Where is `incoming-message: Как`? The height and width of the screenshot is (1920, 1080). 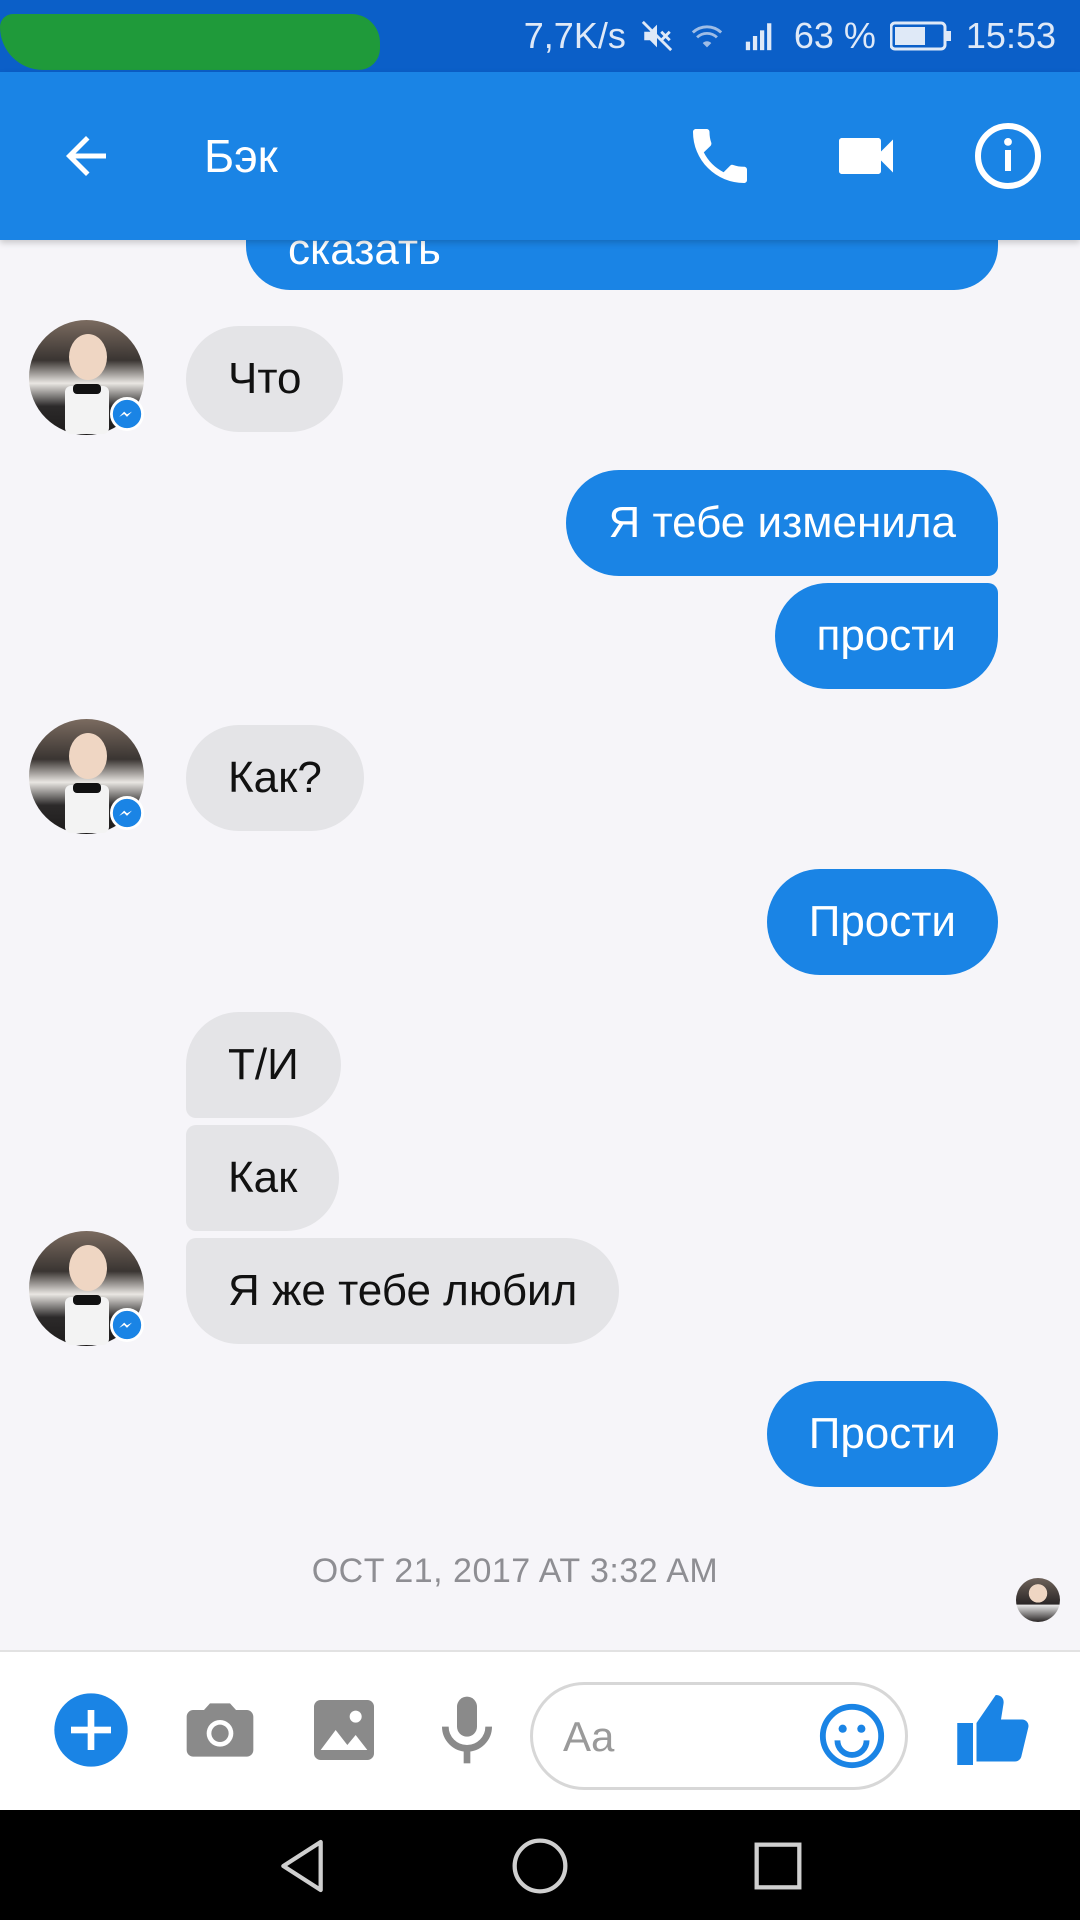
incoming-message: Как is located at coordinates (263, 1178).